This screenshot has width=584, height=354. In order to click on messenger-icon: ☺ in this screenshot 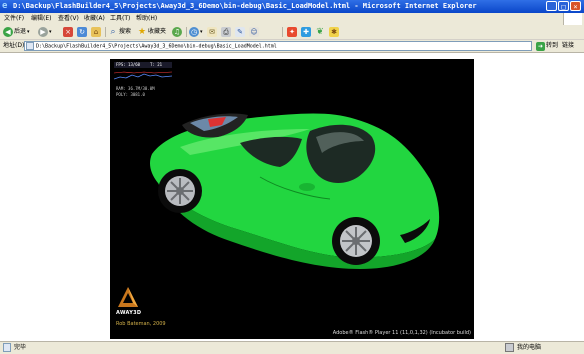, I will do `click(254, 32)`.